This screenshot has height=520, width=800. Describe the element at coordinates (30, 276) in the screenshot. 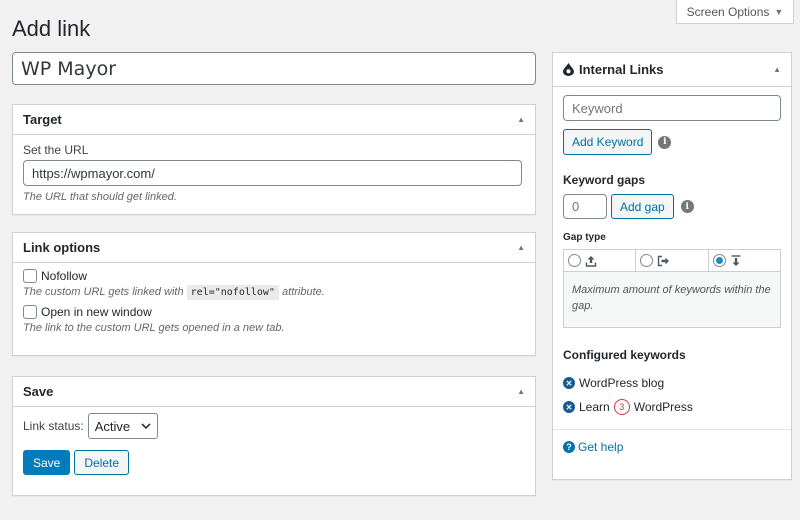

I see `nofollow-checkbox` at that location.